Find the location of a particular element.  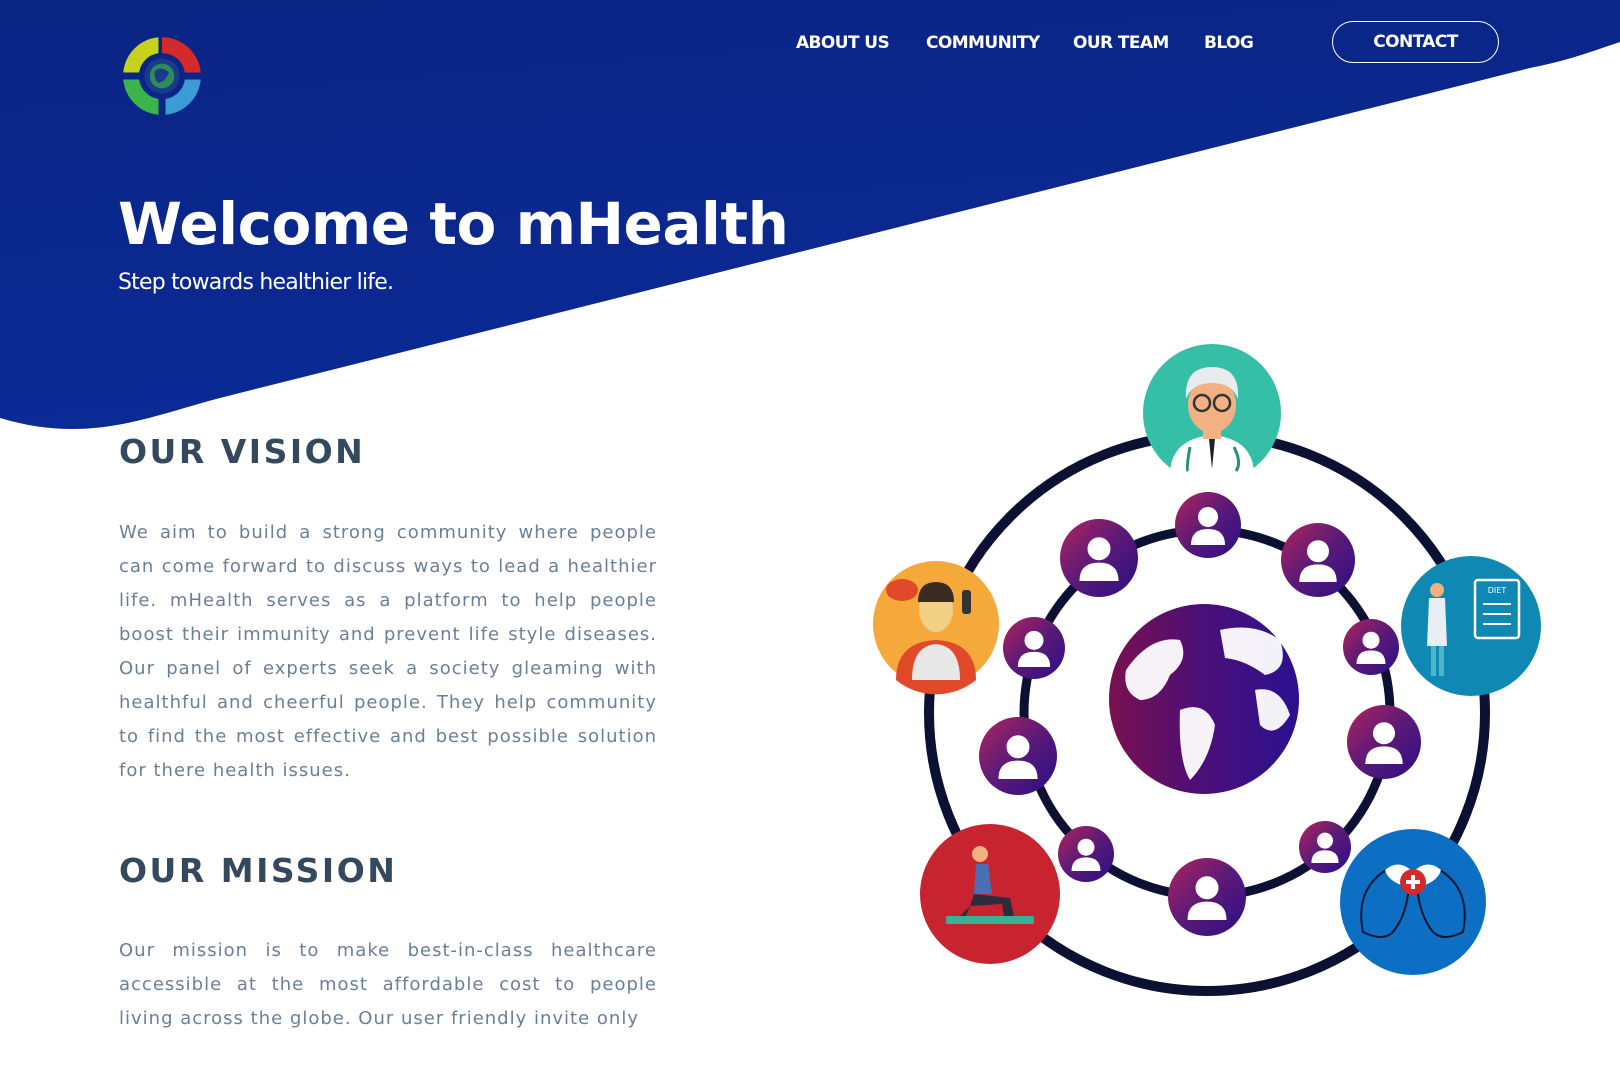

mental-health-icon is located at coordinates (1413, 902).